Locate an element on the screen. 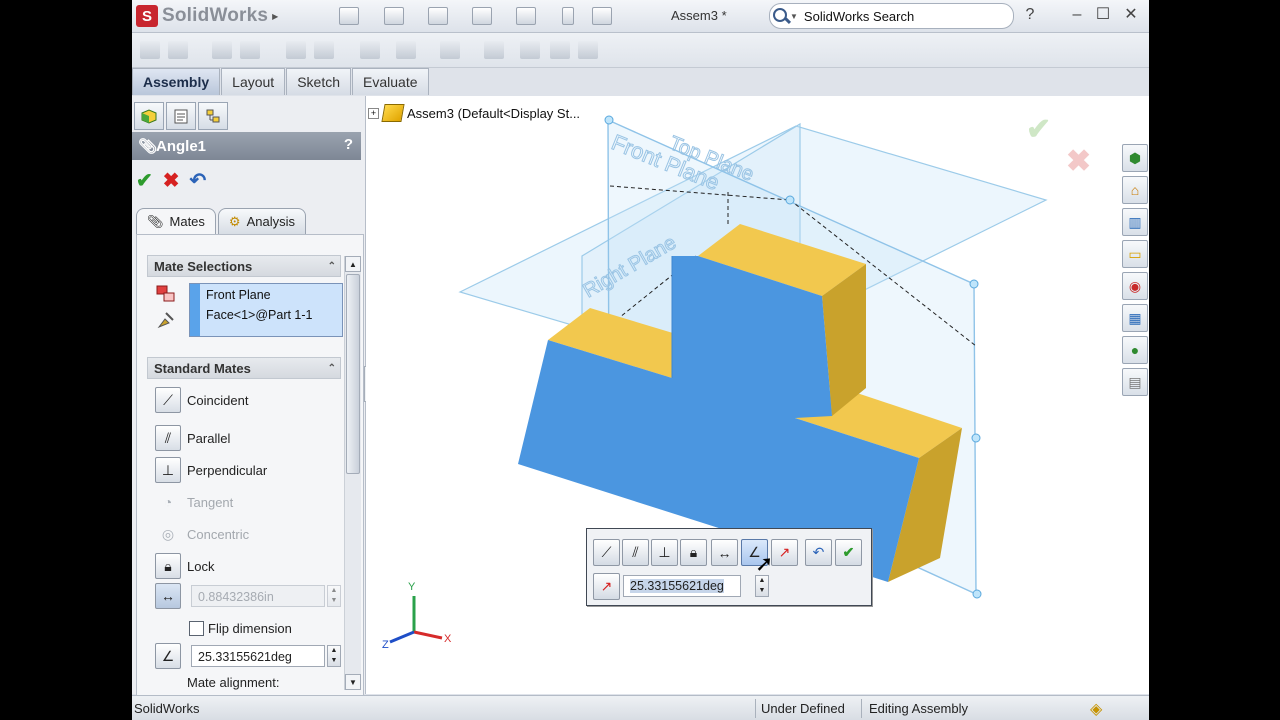 The height and width of the screenshot is (720, 1280). minimize-button: – is located at coordinates (1077, 15).